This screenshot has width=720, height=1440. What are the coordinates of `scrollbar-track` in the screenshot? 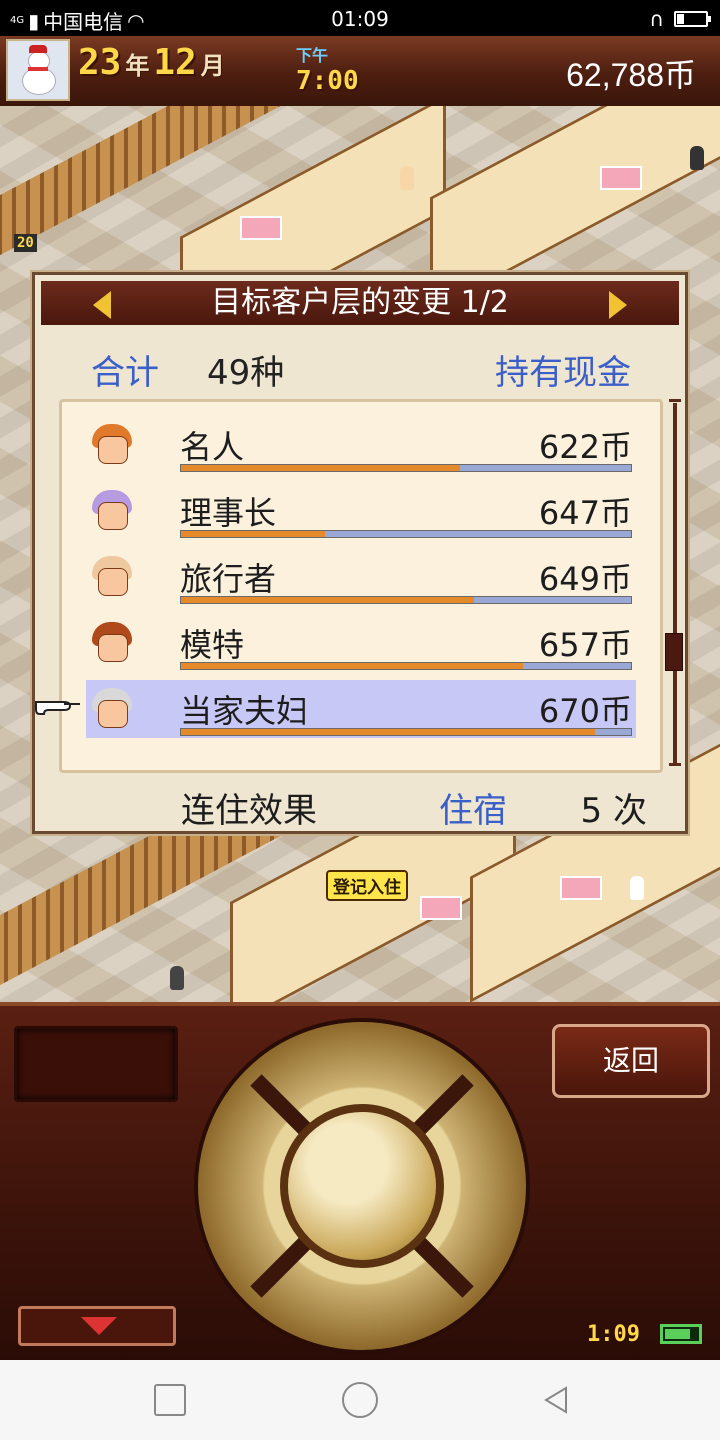 It's located at (675, 583).